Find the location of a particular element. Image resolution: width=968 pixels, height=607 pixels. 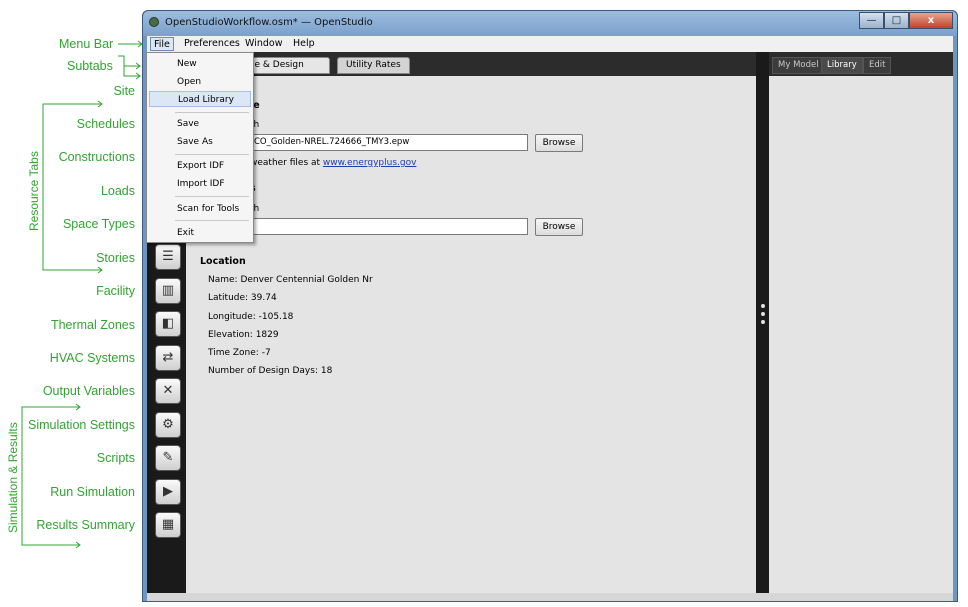

location-name: Name: Denver Centennial Golden Nr is located at coordinates (290, 280).